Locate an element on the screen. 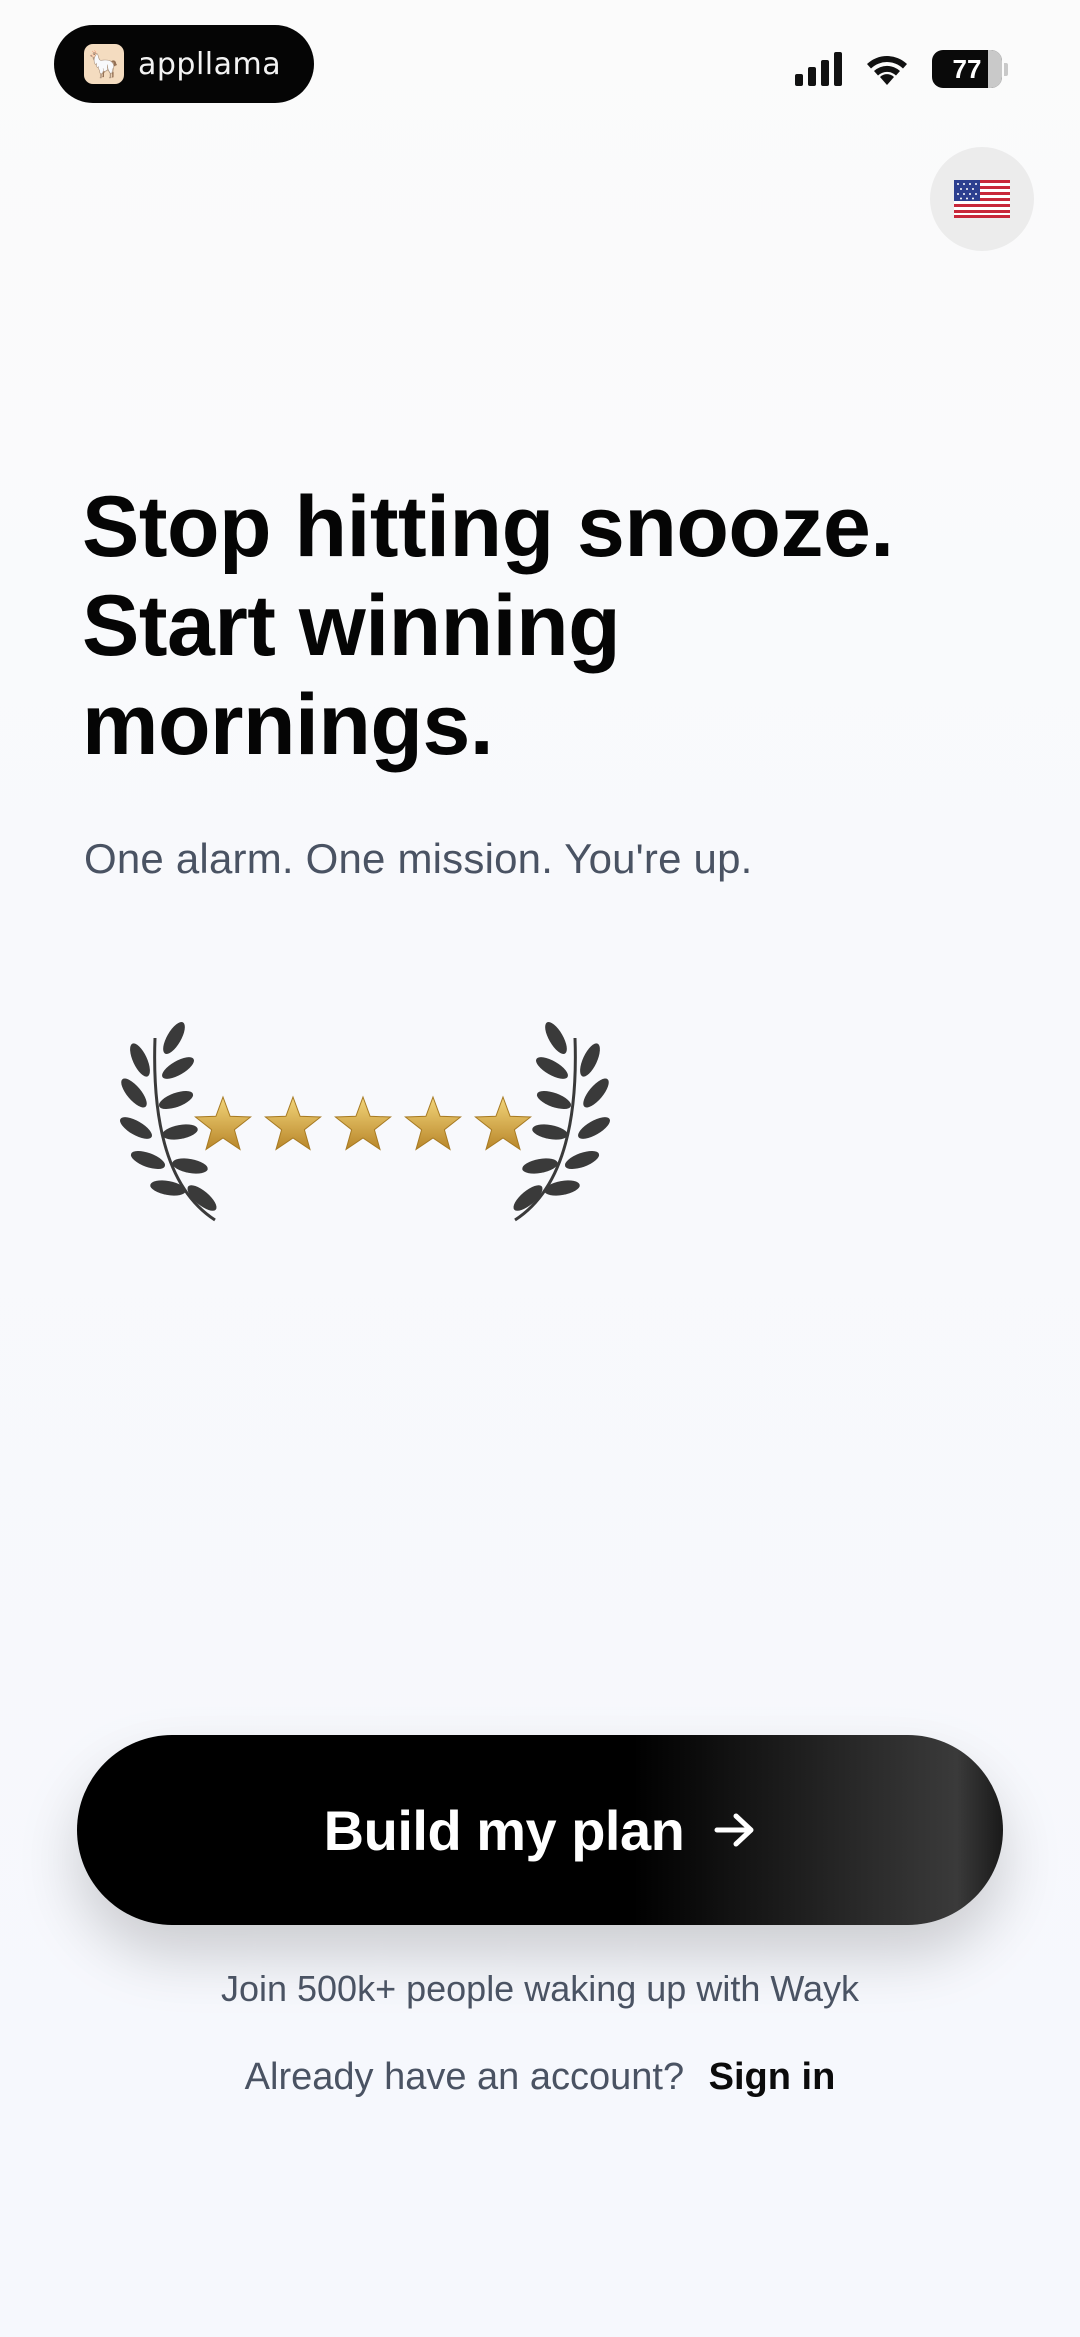 This screenshot has height=2337, width=1080. headline-line-2: Start winning is located at coordinates (351, 626).